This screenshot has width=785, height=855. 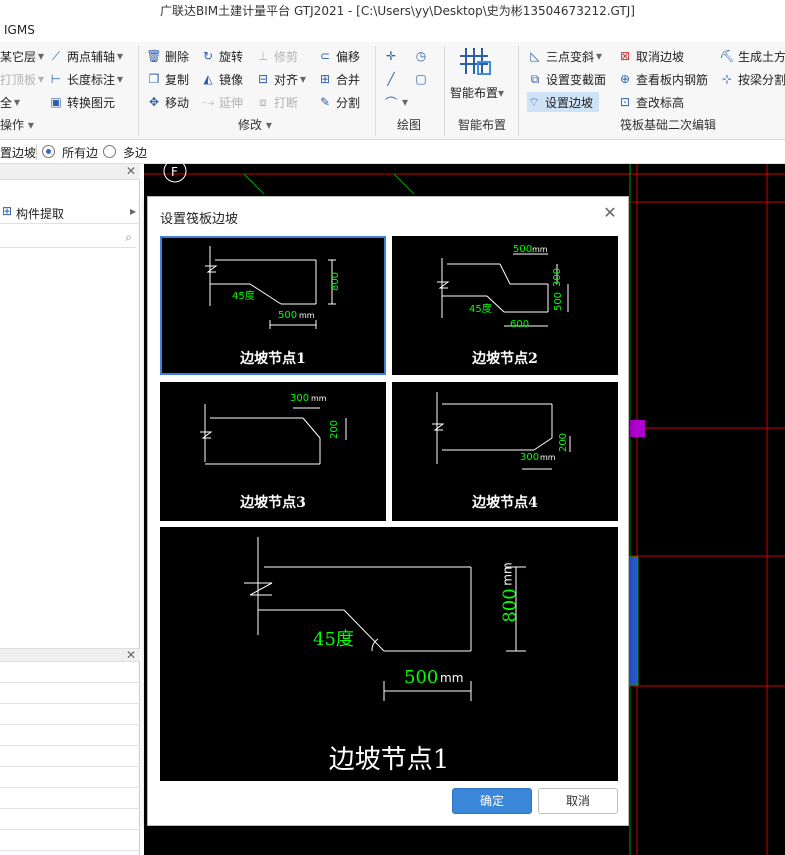 I want to click on tab-component-extract: ⊞ 构件提取 ▸, so click(x=70, y=212).